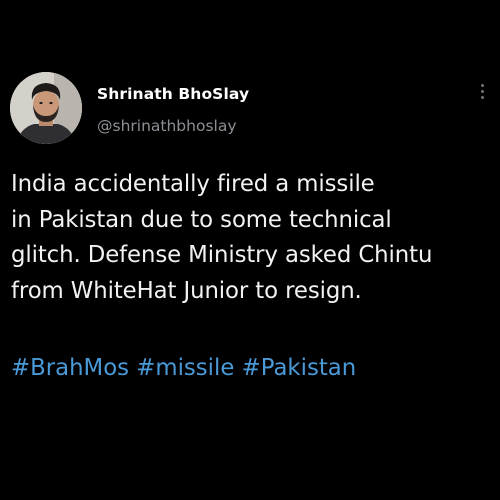 Image resolution: width=500 pixels, height=500 pixels. I want to click on display-name: Shrinath BhoSlay, so click(173, 94).